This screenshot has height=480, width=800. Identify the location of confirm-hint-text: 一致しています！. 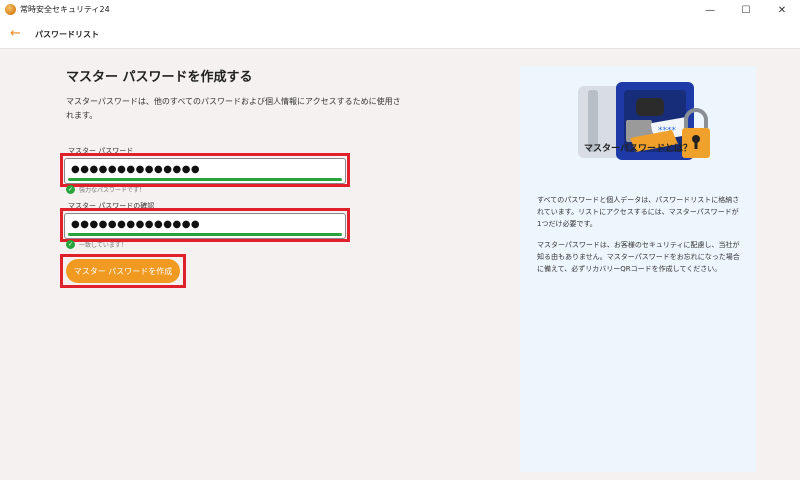
(103, 245).